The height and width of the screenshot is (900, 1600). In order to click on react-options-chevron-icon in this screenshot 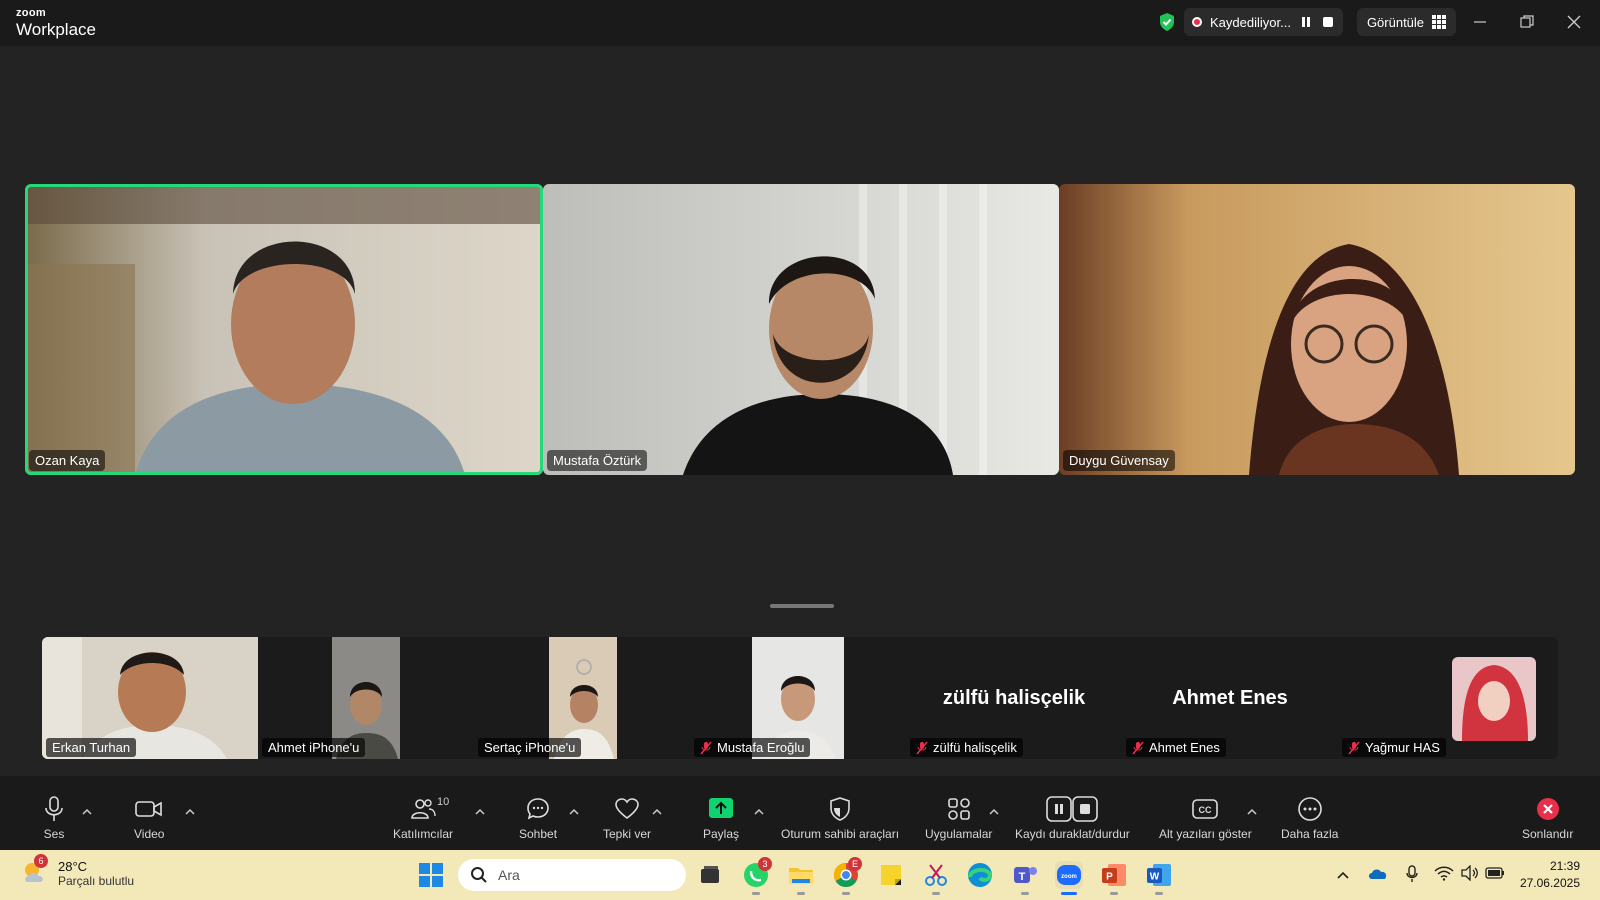, I will do `click(657, 812)`.